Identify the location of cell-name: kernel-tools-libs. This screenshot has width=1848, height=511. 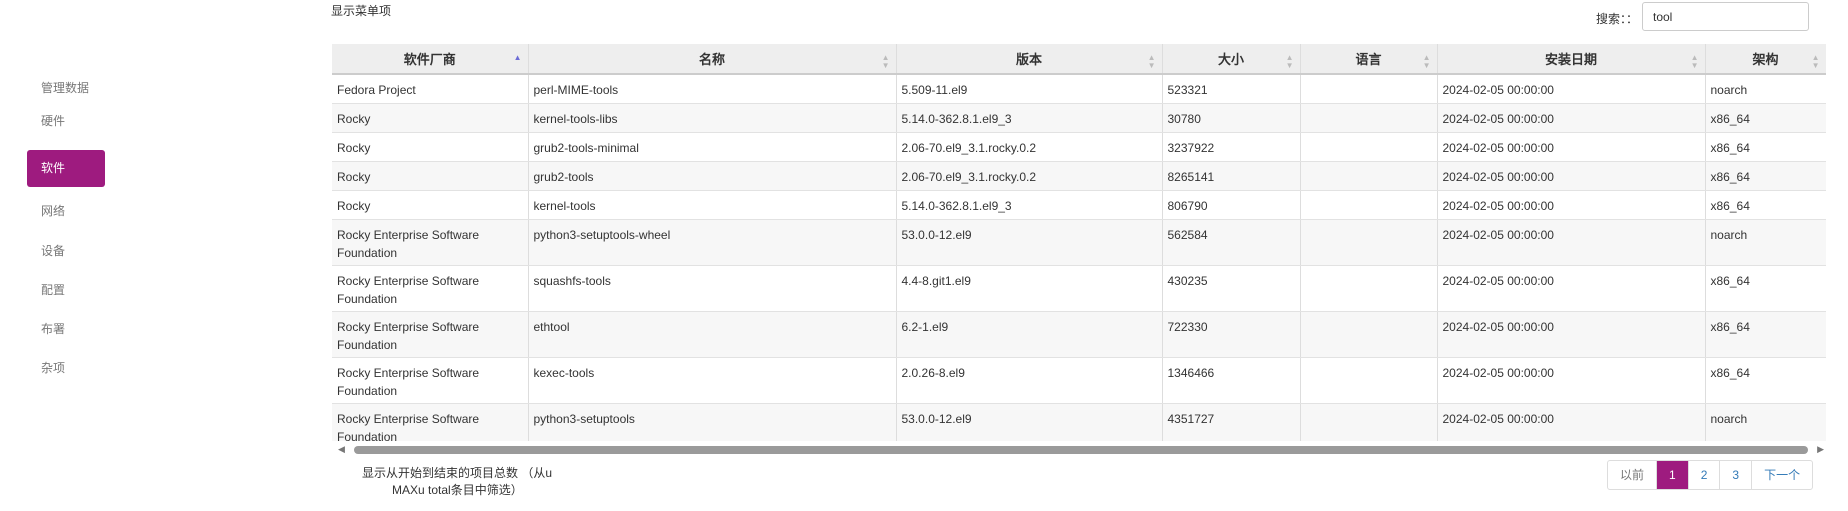
(712, 118).